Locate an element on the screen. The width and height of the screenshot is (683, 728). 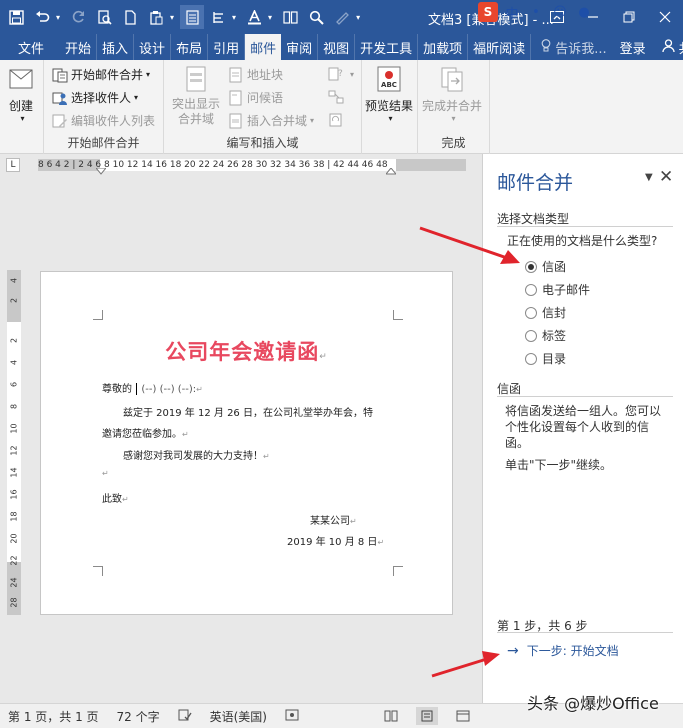
format-painter-icon is located at coordinates (342, 17).